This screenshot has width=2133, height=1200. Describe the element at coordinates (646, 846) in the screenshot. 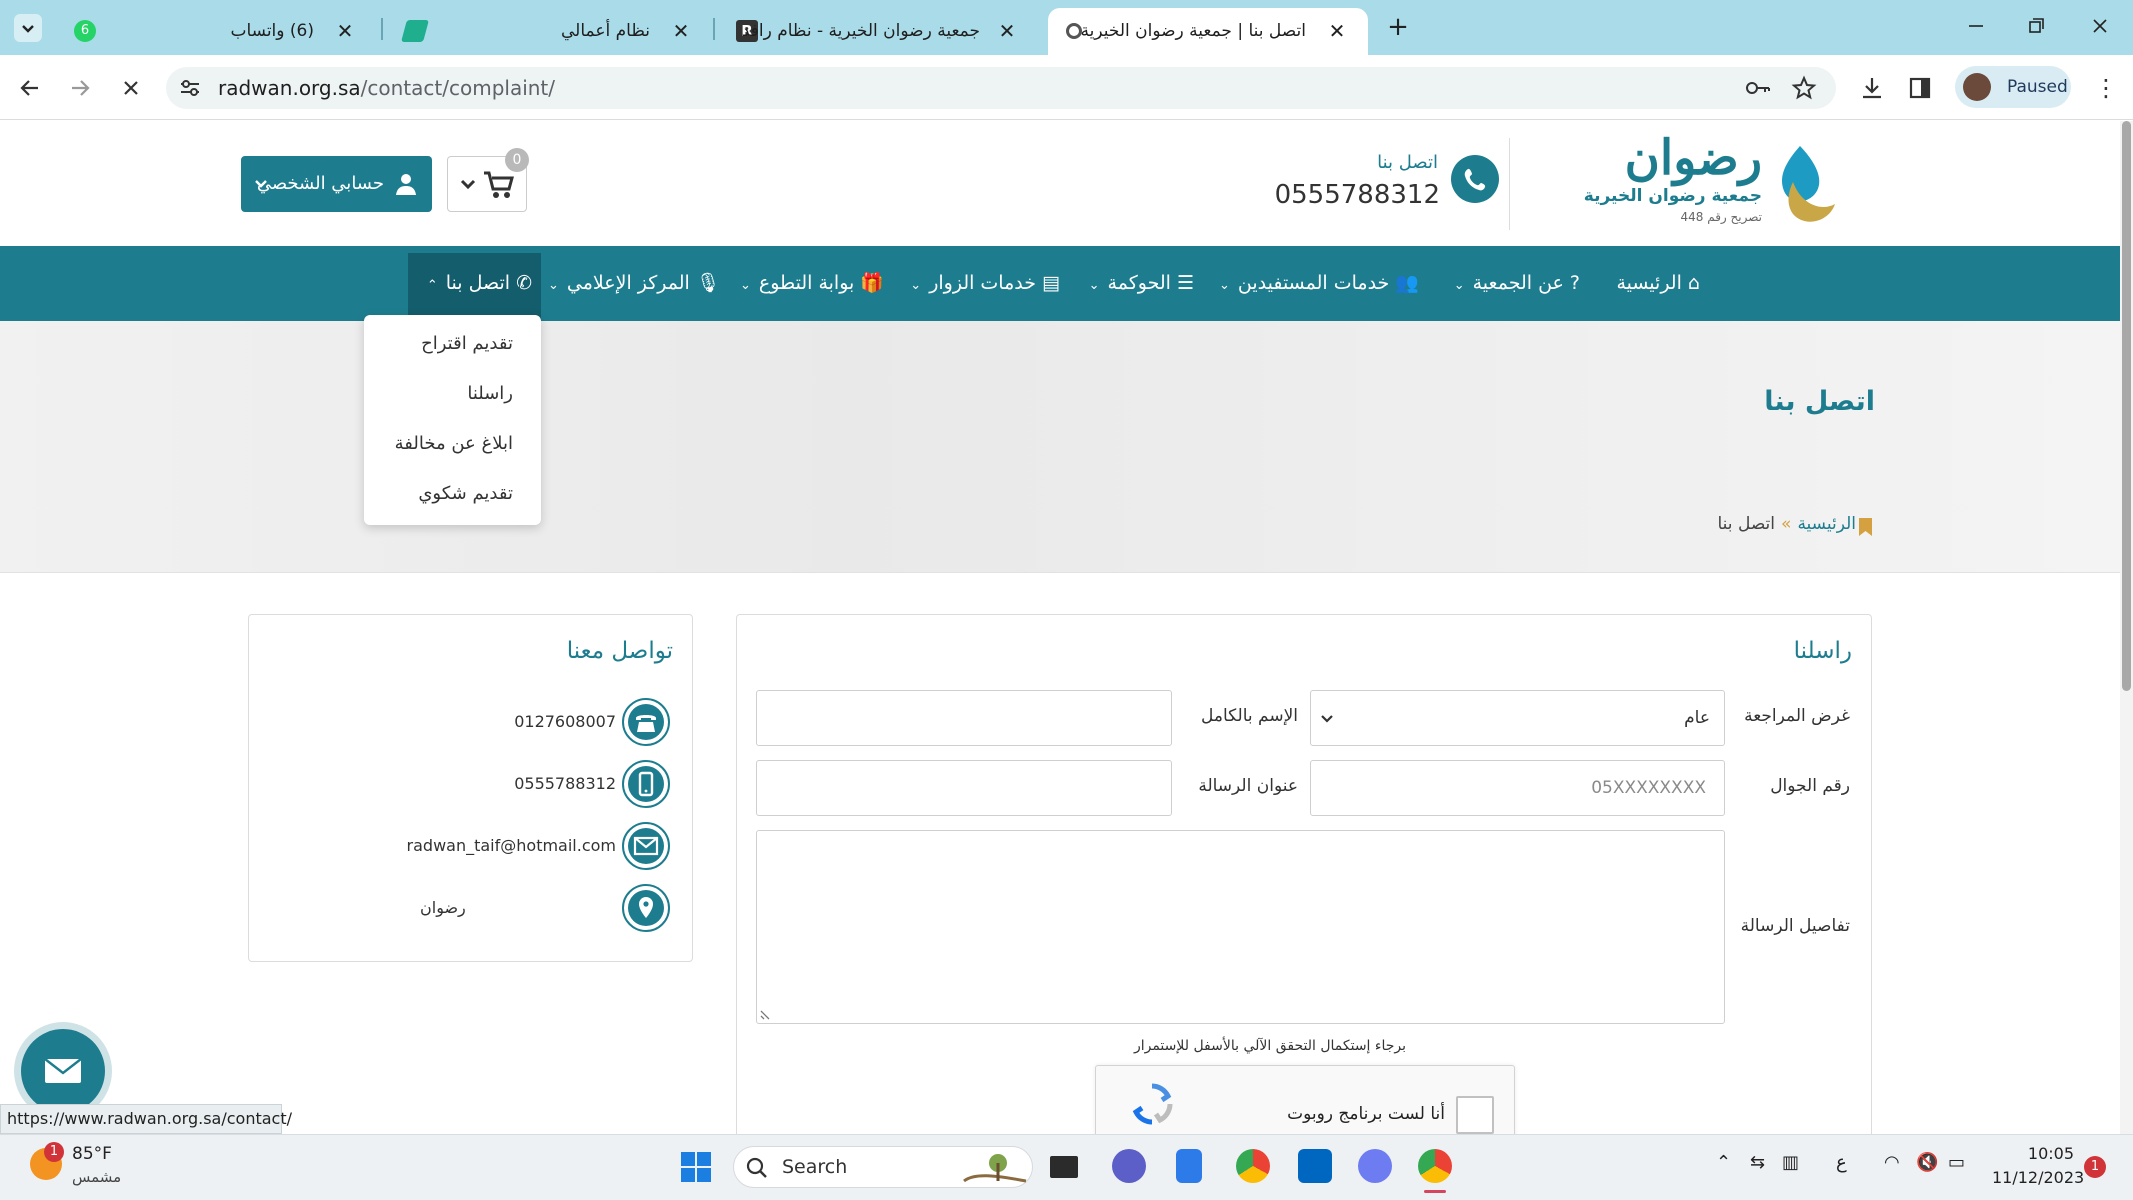

I see `envelope-icon` at that location.